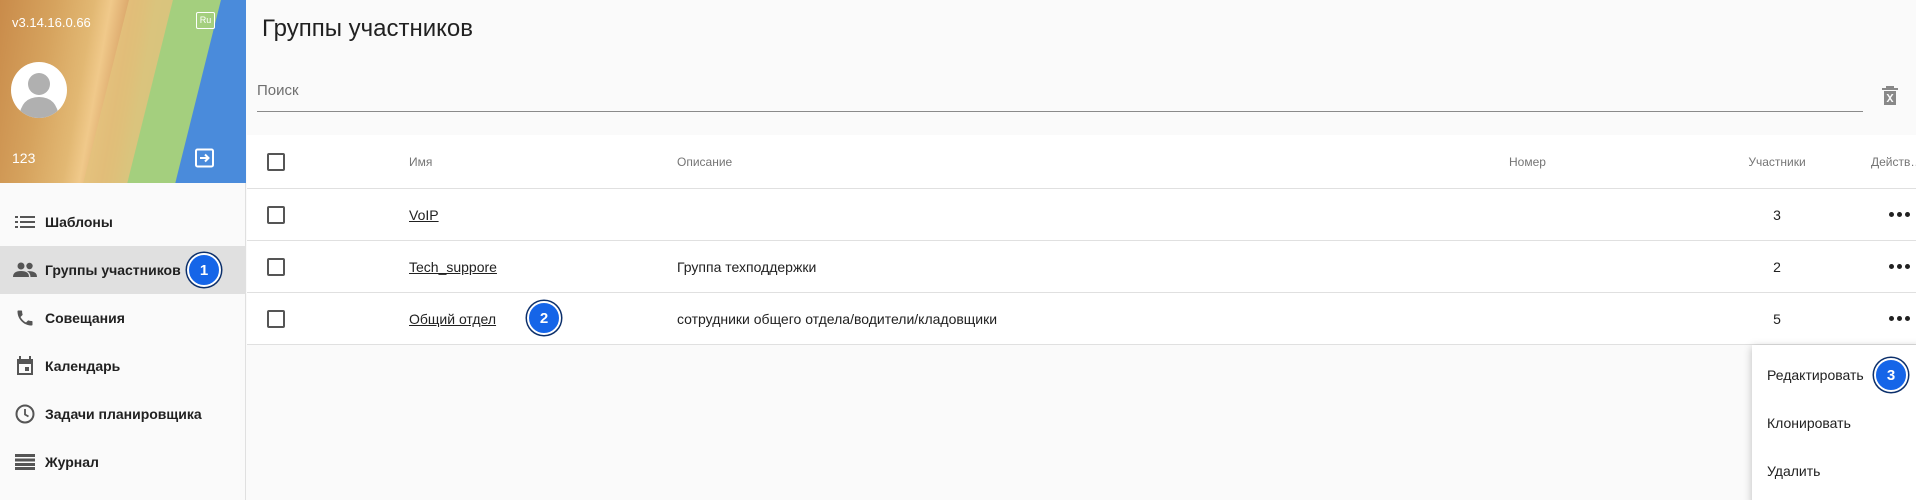  Describe the element at coordinates (83, 366) in the screenshot. I see `sidebar-item-label: Календарь` at that location.